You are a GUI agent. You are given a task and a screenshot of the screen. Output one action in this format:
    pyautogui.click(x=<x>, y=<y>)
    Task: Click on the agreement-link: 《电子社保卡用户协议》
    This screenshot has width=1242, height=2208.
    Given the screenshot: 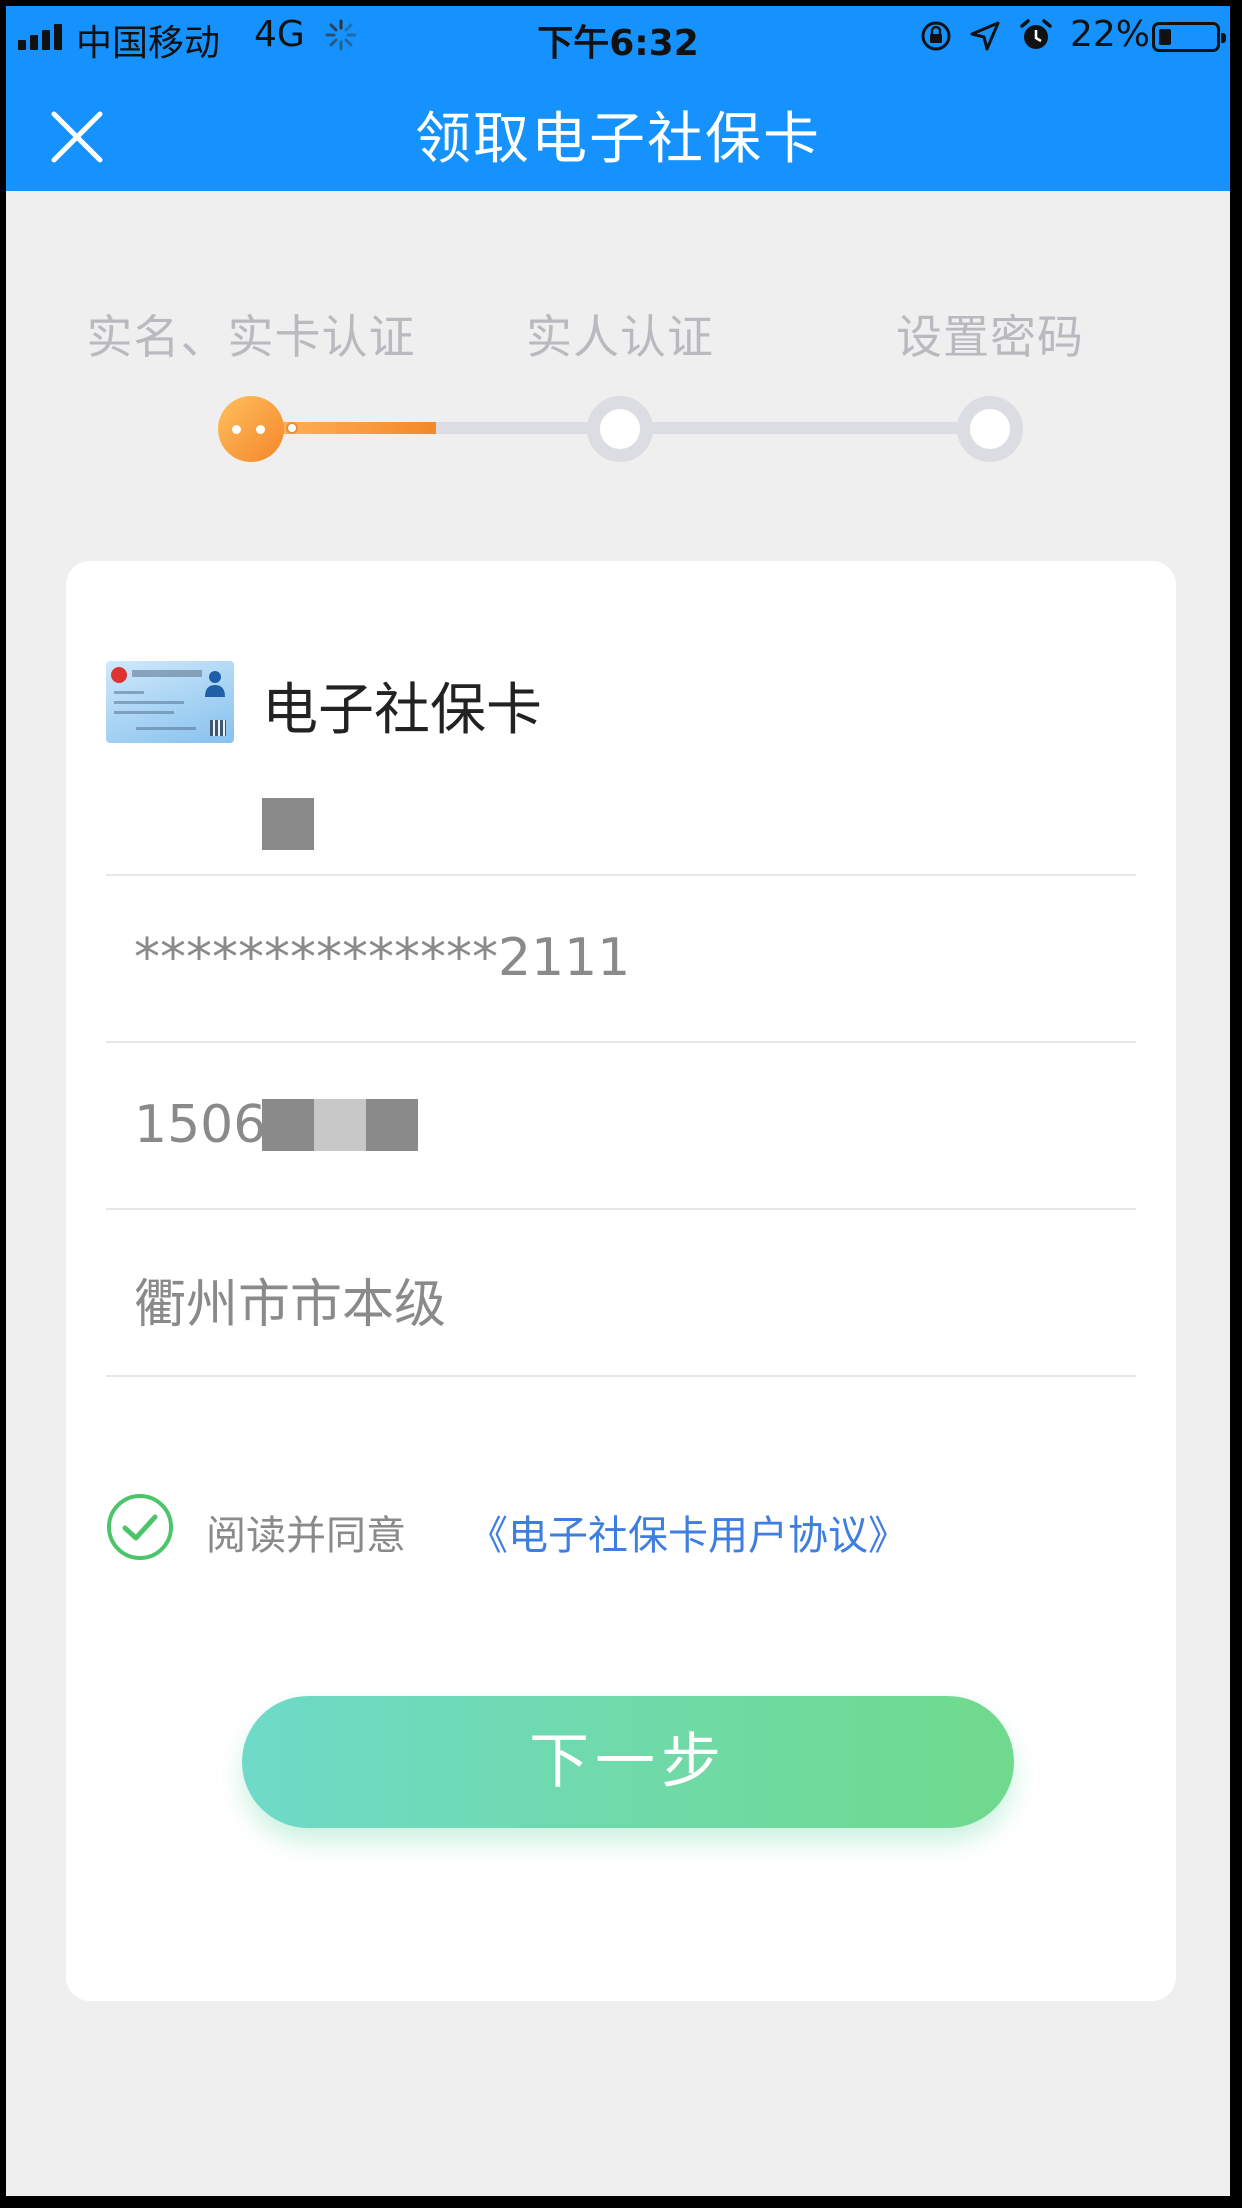 What is the action you would take?
    pyautogui.click(x=688, y=1532)
    